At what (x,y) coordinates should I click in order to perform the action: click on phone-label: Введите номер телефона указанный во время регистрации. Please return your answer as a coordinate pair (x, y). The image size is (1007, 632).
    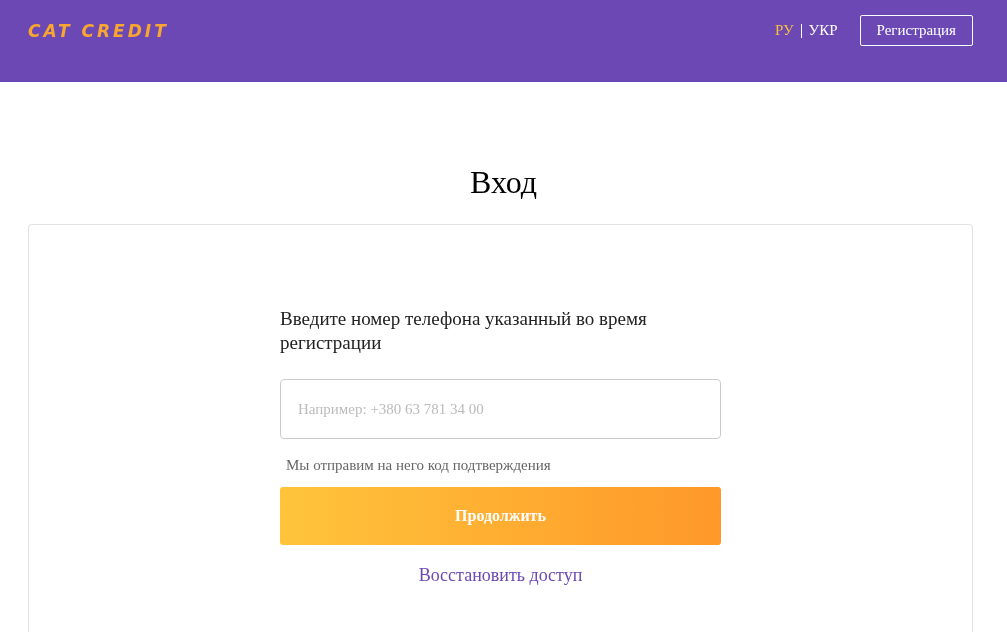
    Looking at the image, I should click on (464, 331).